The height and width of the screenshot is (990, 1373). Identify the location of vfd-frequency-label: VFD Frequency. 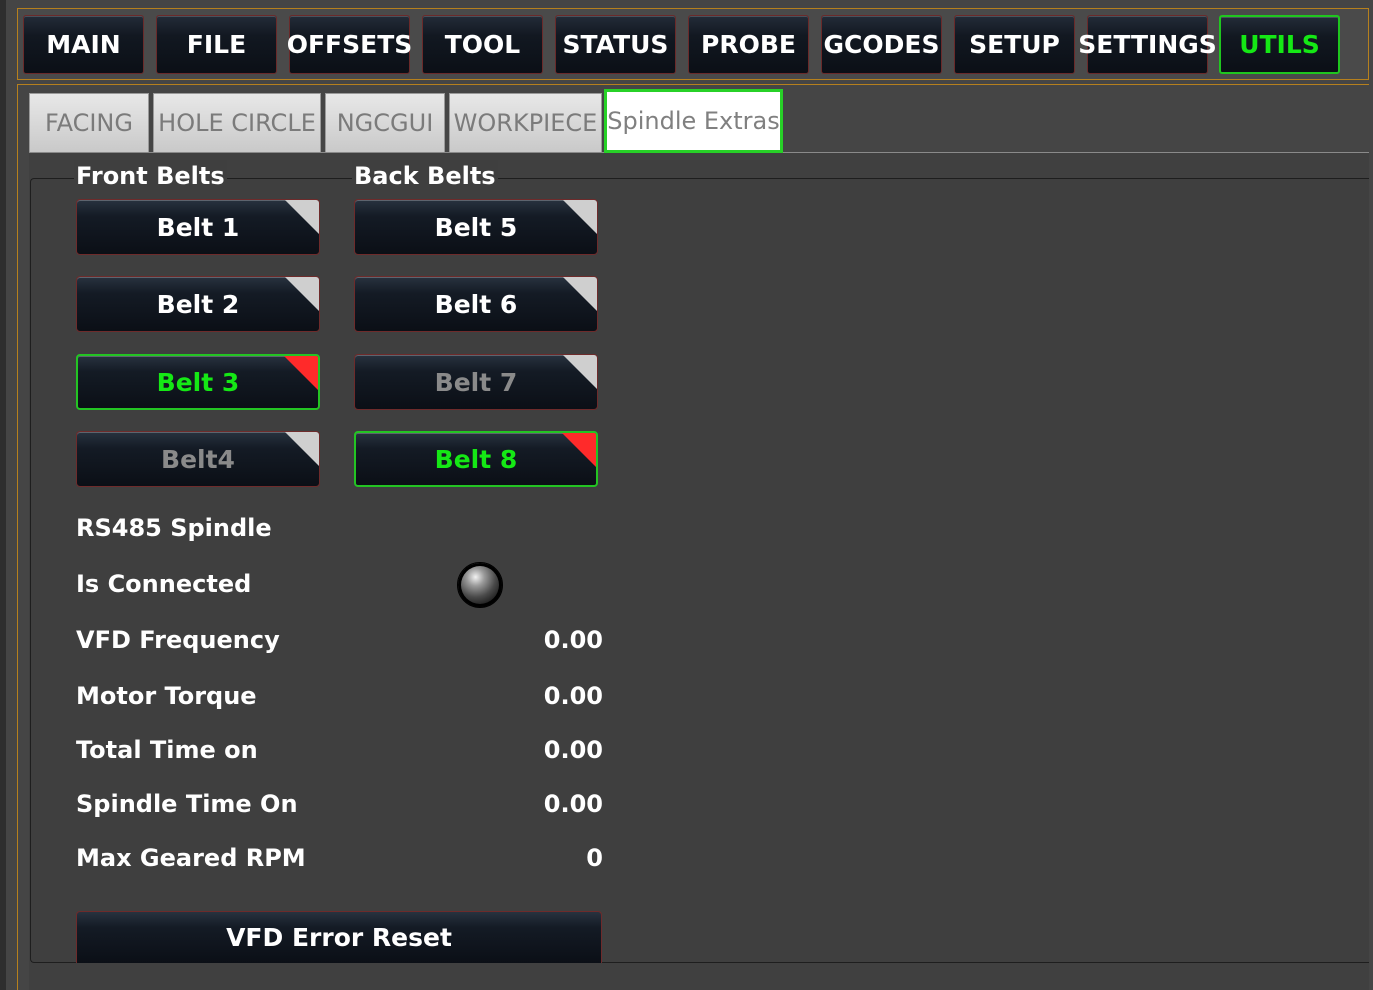
(178, 640).